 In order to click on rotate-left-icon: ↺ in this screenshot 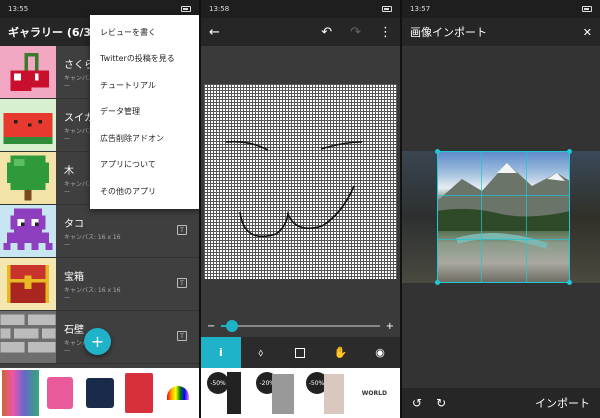, I will do `click(417, 403)`.